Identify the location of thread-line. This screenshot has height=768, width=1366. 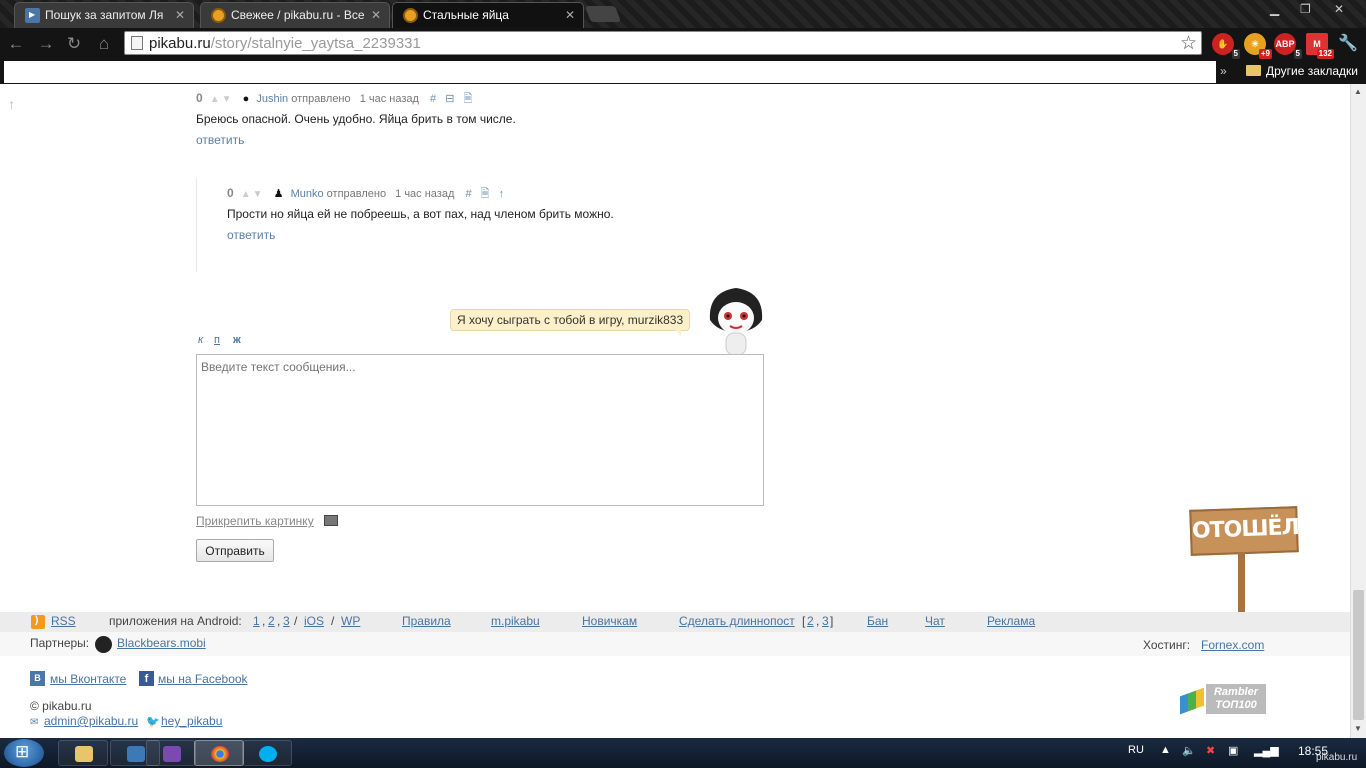
(196, 225).